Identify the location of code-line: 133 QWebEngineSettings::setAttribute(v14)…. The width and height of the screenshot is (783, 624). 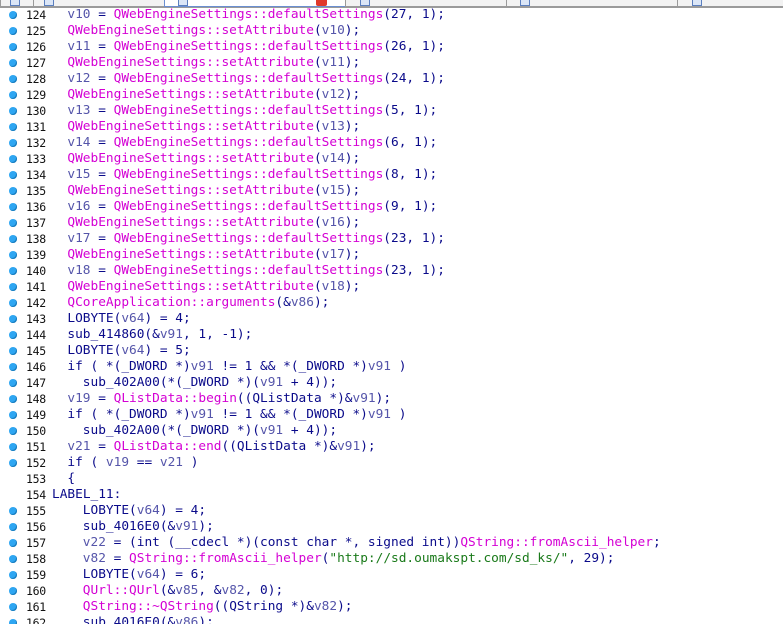
(391, 159).